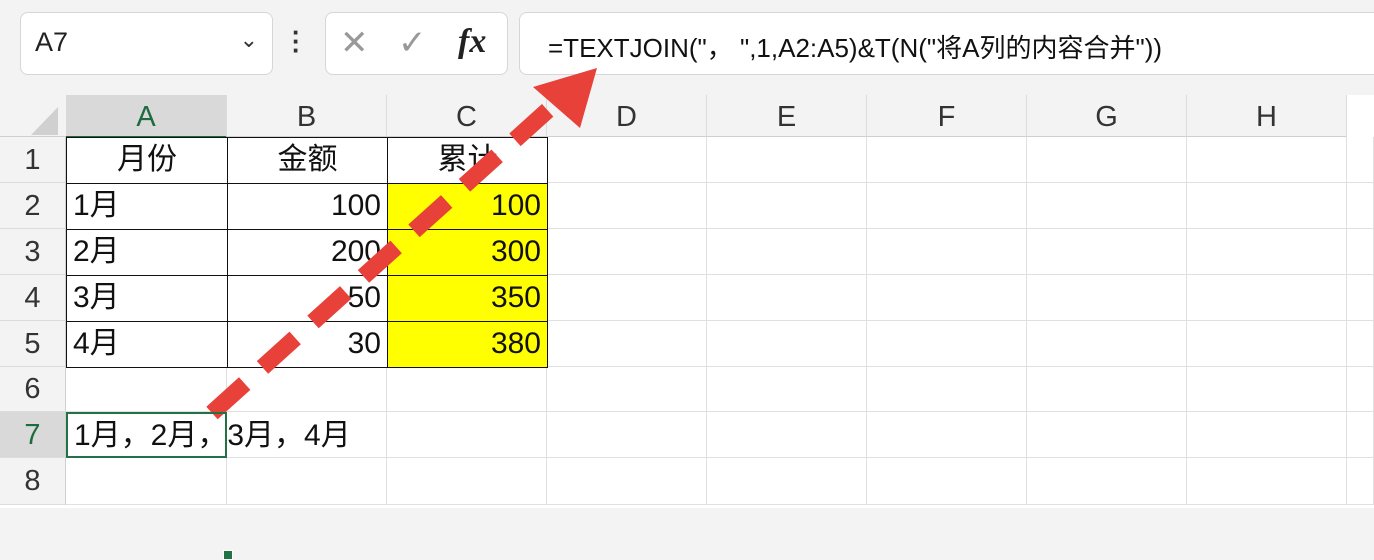 Image resolution: width=1374 pixels, height=560 pixels. What do you see at coordinates (380, 261) in the screenshot?
I see `arrow-shaft` at bounding box center [380, 261].